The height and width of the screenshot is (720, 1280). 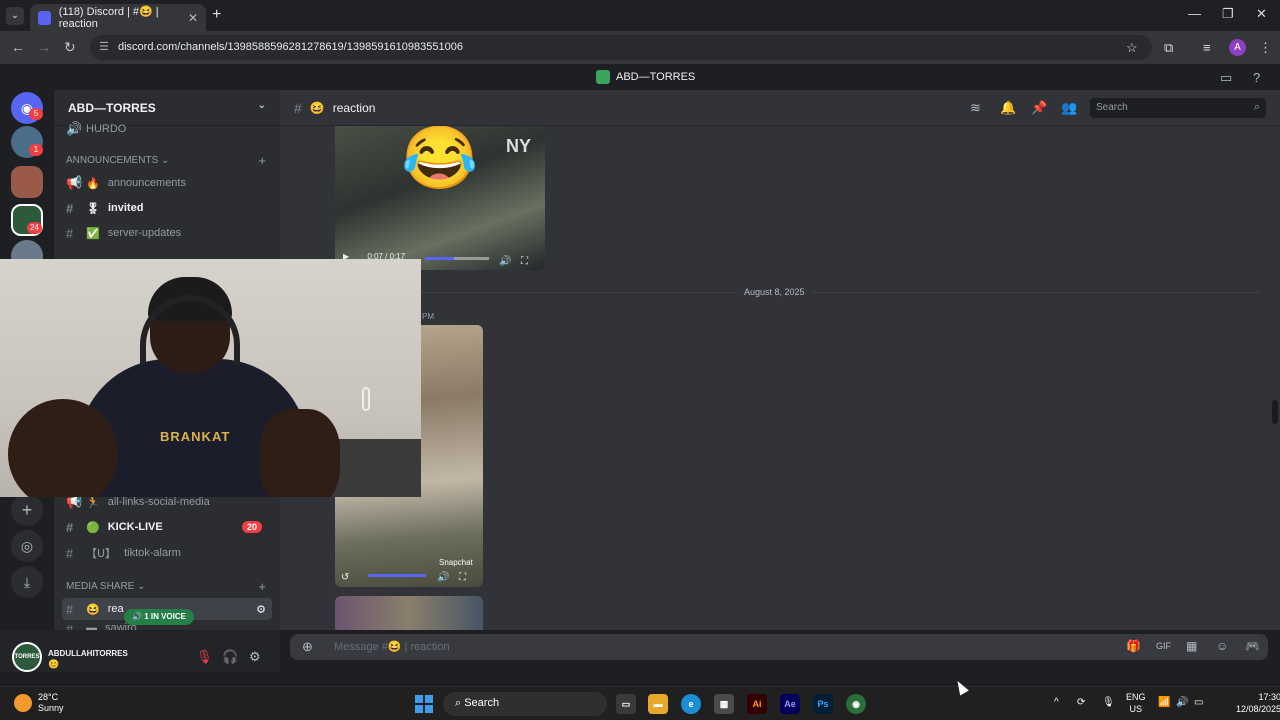 I want to click on webcam-arm-right, so click(x=300, y=453).